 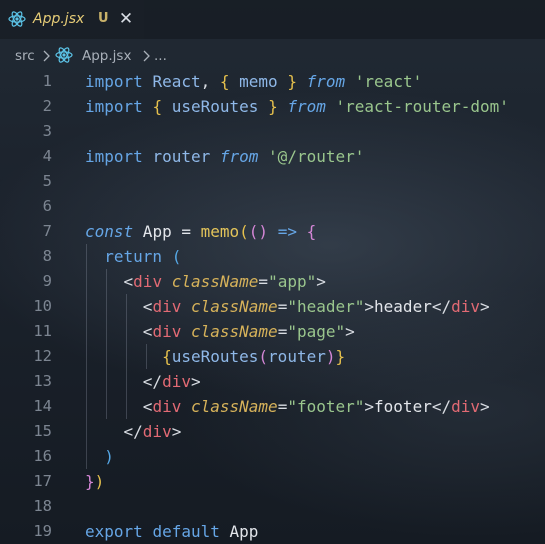 I want to click on code-line: 18, so click(x=272, y=506).